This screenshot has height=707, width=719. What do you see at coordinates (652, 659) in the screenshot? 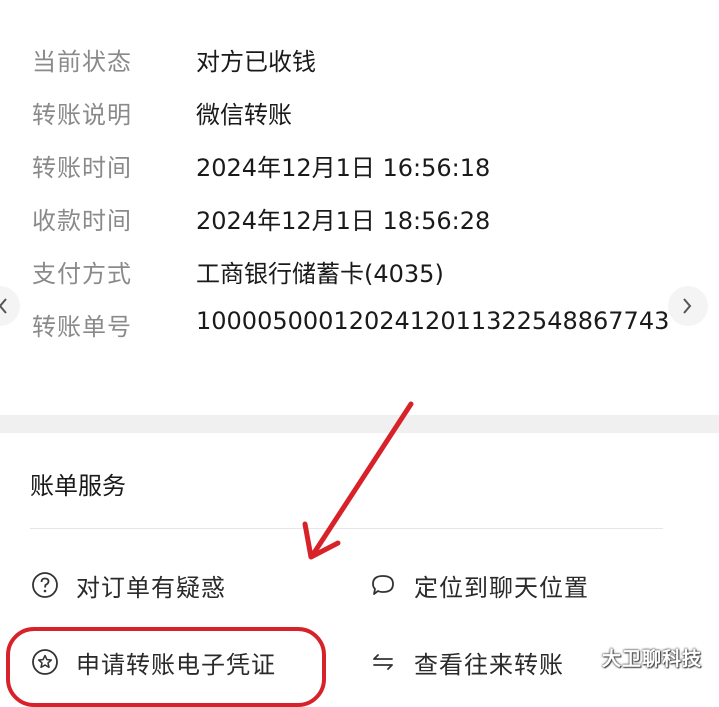
I see `watermark: 大卫聊科技` at bounding box center [652, 659].